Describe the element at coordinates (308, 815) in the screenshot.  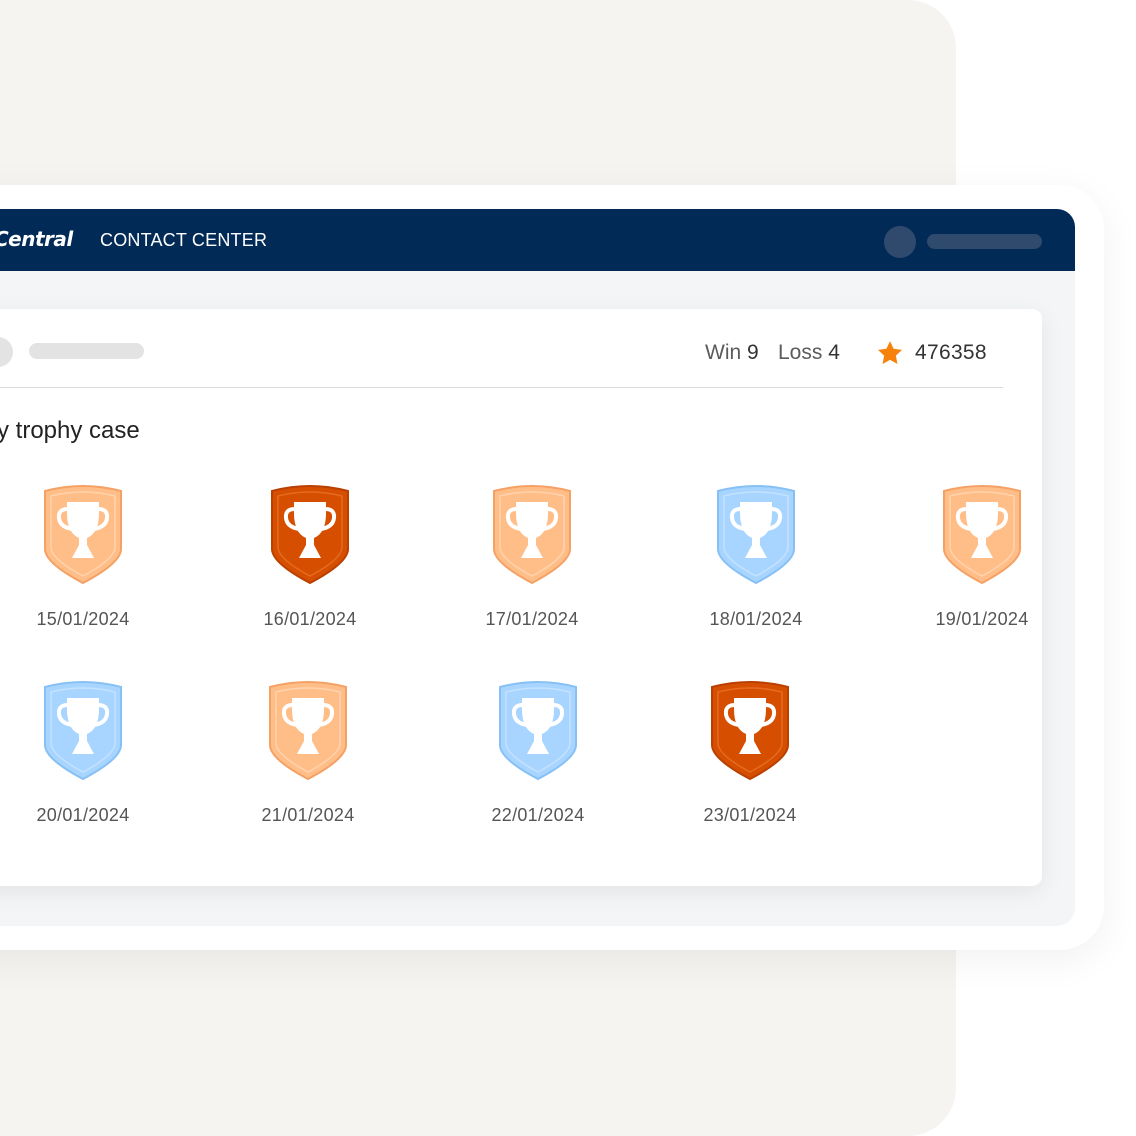
I see `trophy-date: 21/01/2024` at that location.